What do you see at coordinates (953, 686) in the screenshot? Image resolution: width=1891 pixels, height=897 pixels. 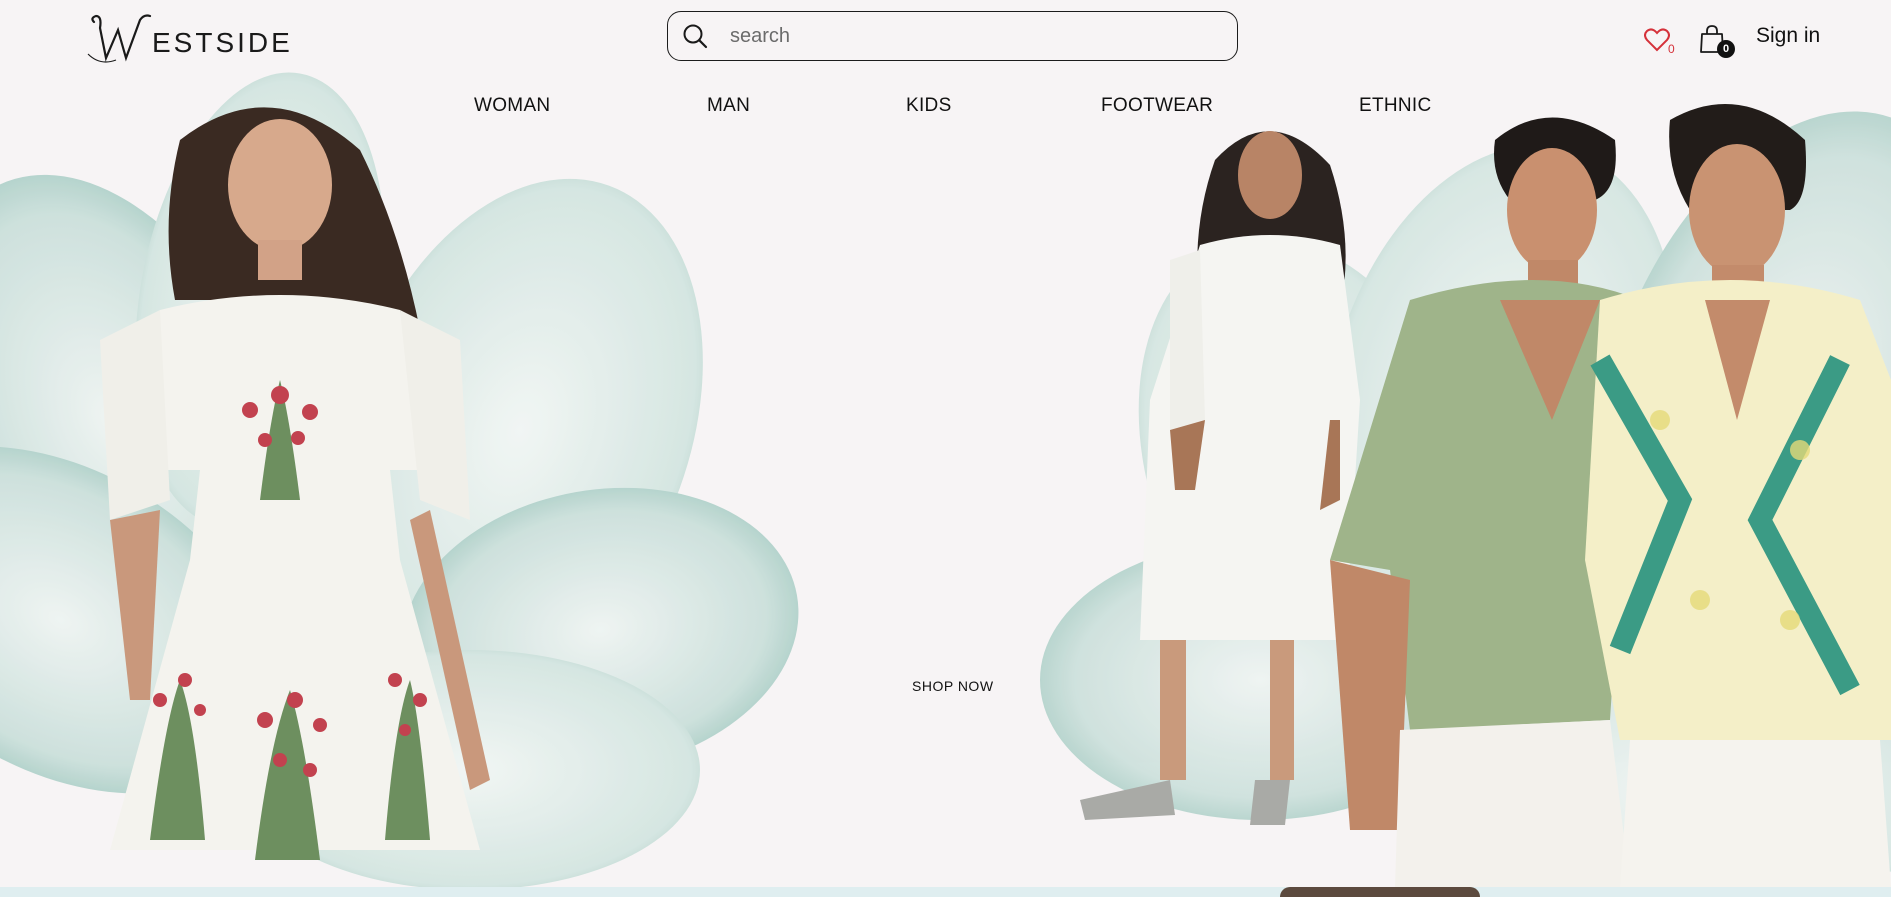 I see `shop-now-link: SHOP NOW` at bounding box center [953, 686].